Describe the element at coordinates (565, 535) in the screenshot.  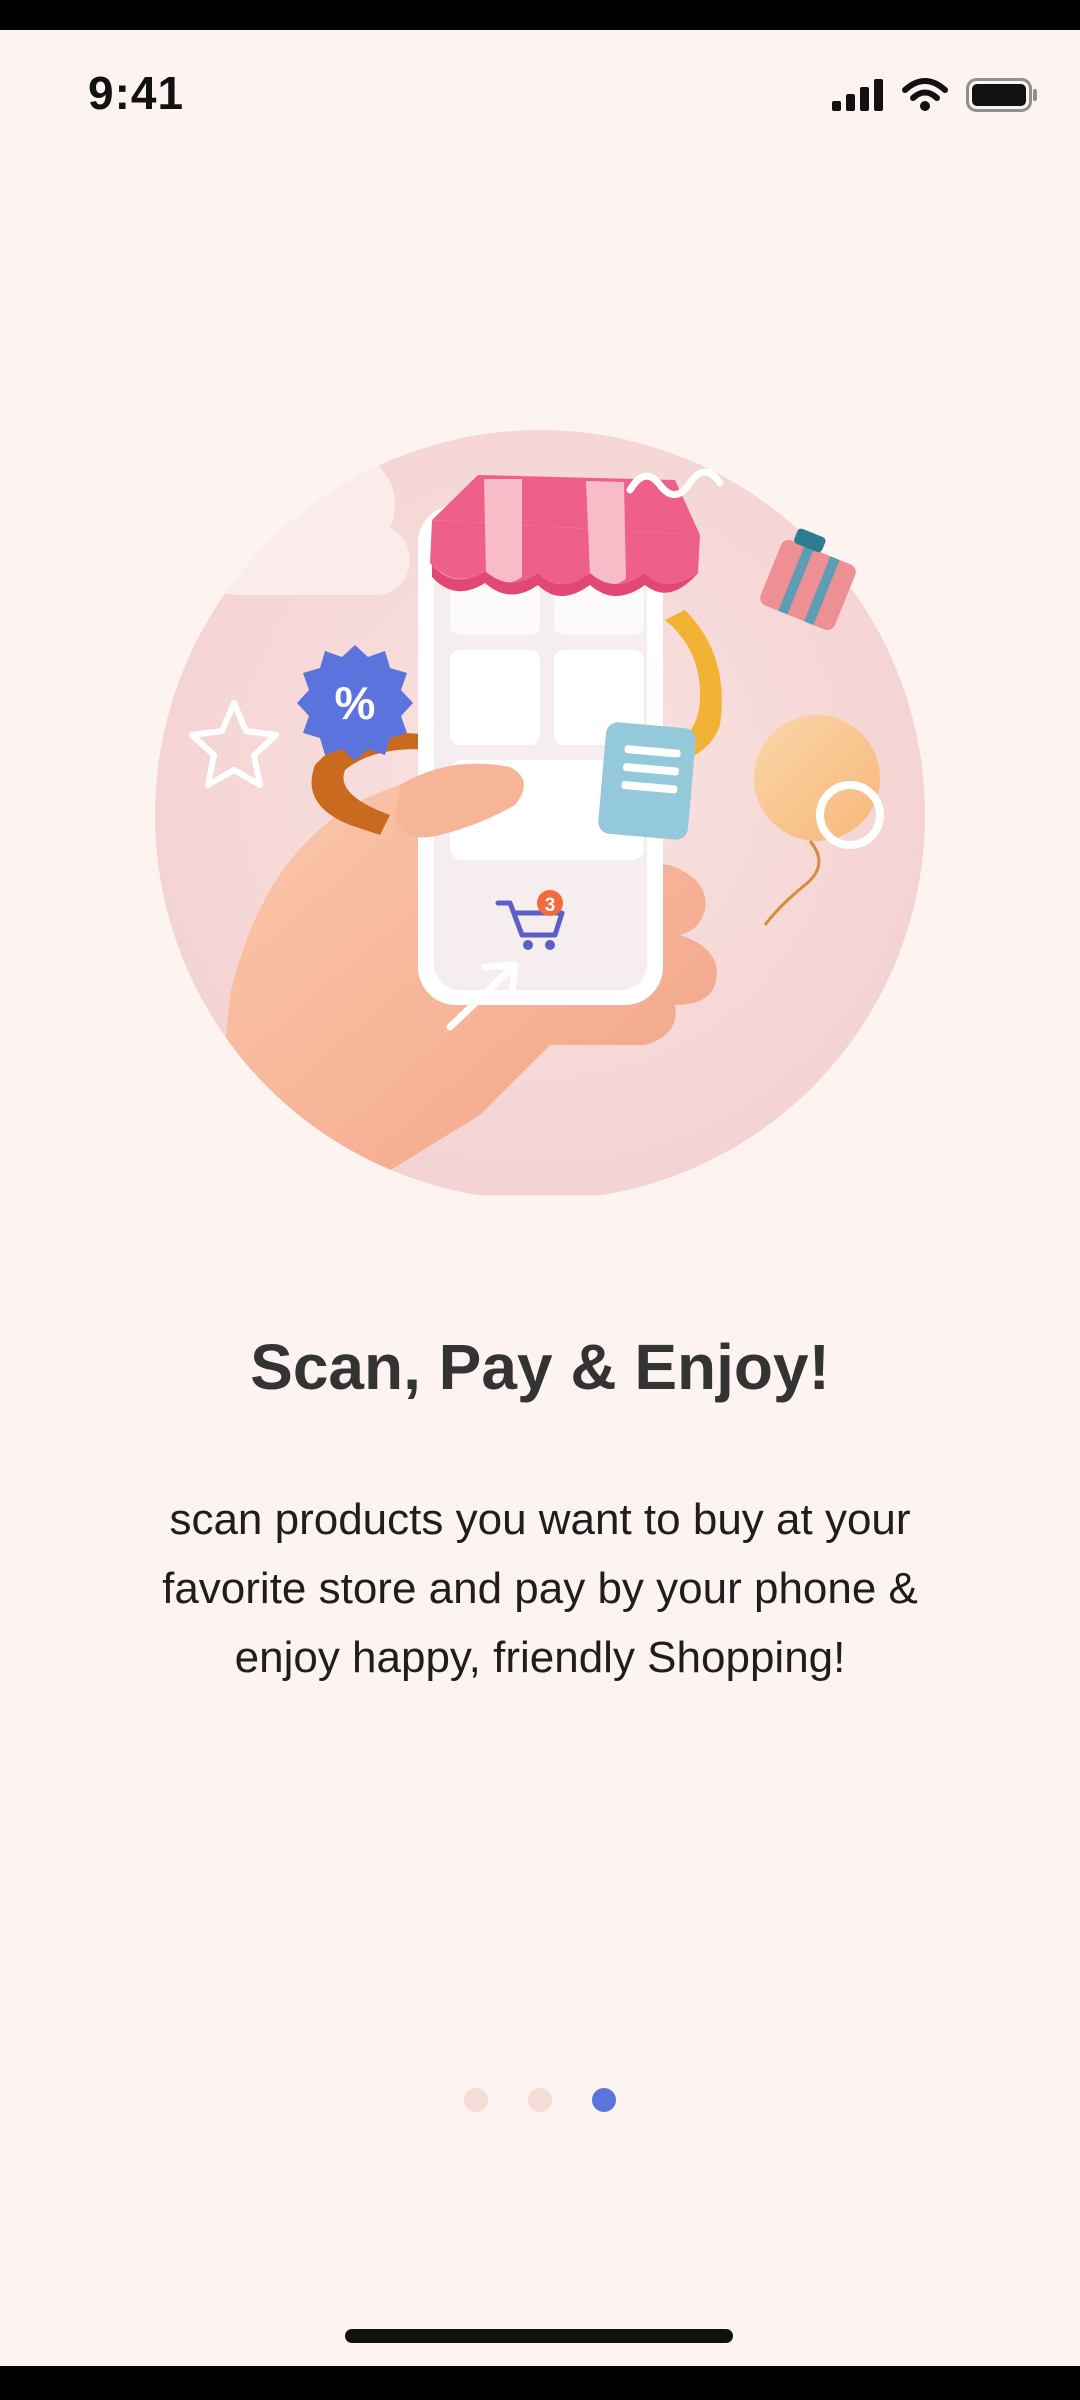
I see `store-awning-icon` at that location.